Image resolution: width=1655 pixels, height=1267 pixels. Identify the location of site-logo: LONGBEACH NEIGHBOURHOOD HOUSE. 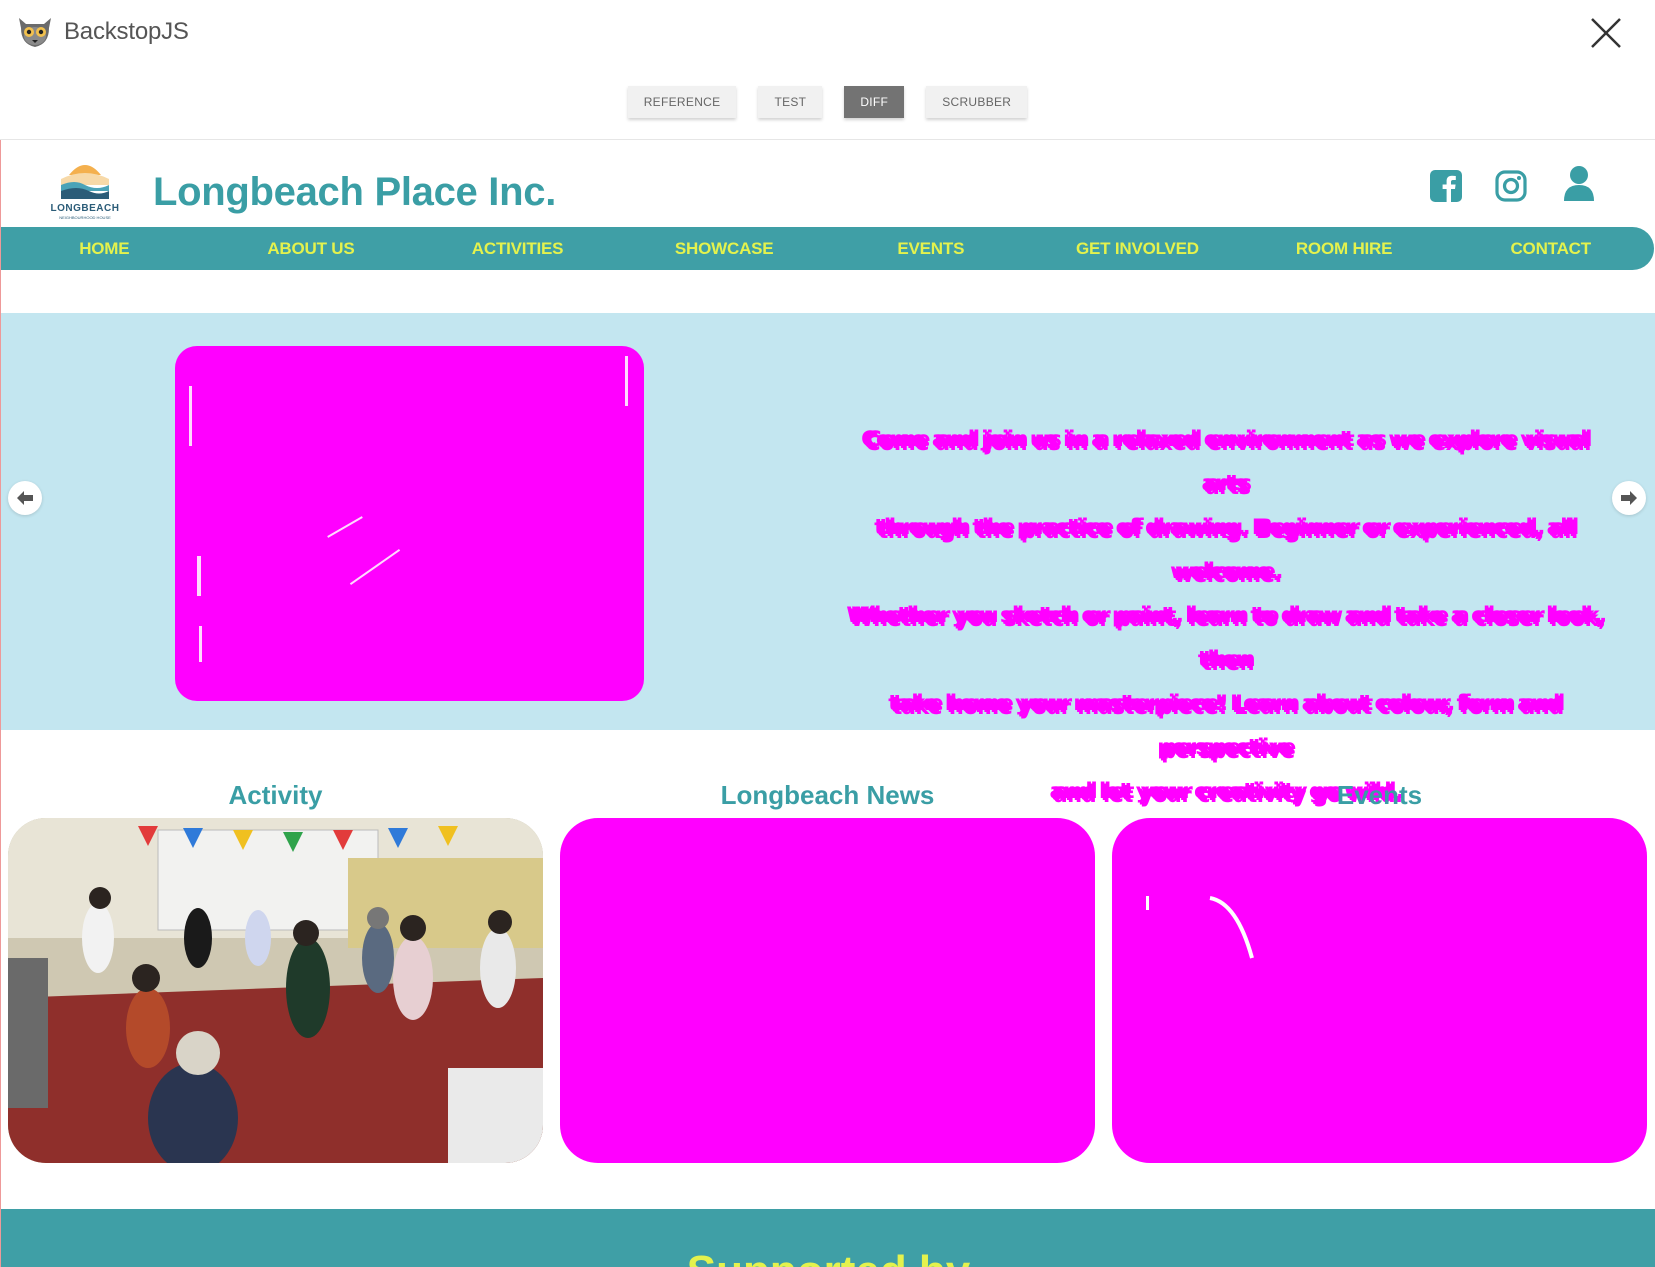
(85, 186).